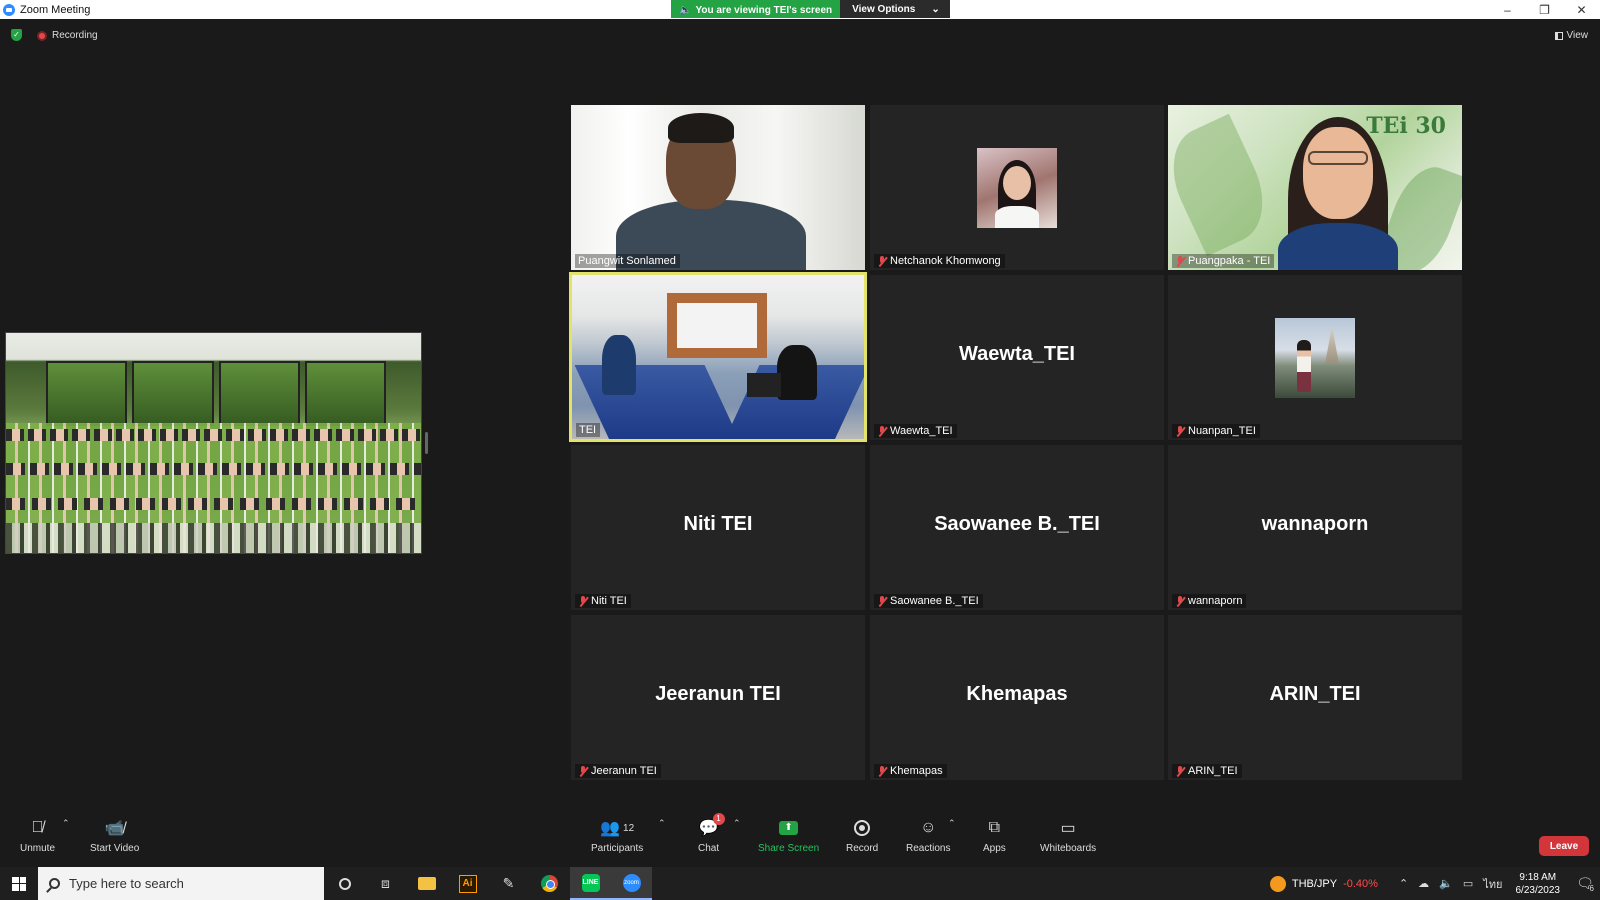 The height and width of the screenshot is (900, 1600). Describe the element at coordinates (114, 828) in the screenshot. I see `video-off-icon: 📹̸` at that location.